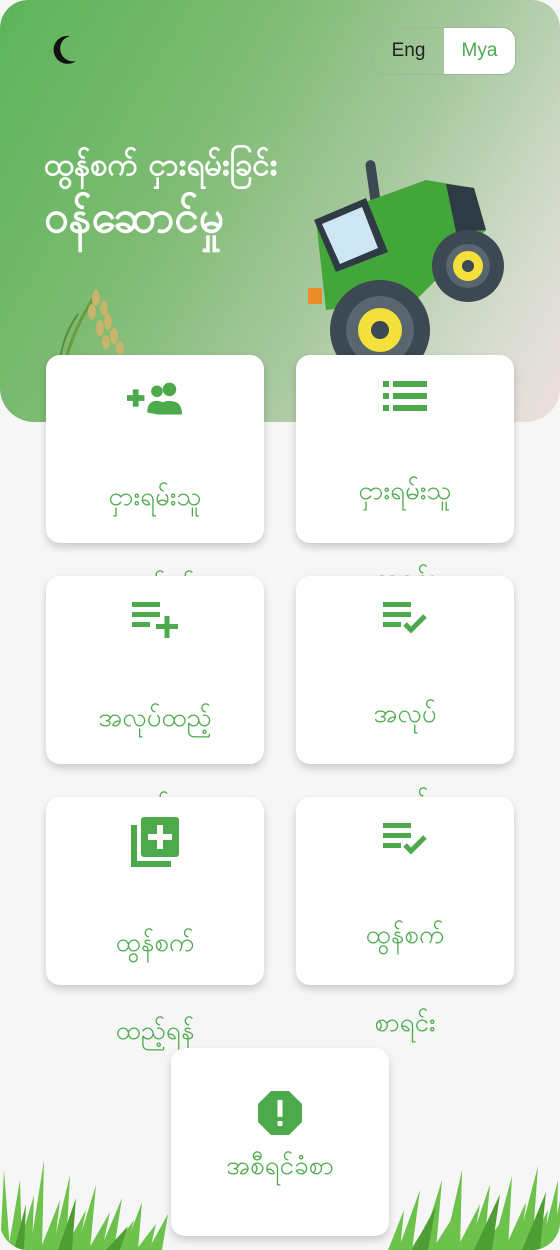 The height and width of the screenshot is (1250, 560). I want to click on tractor-list-button: ထွန်စက် စာရင်း, so click(405, 917).